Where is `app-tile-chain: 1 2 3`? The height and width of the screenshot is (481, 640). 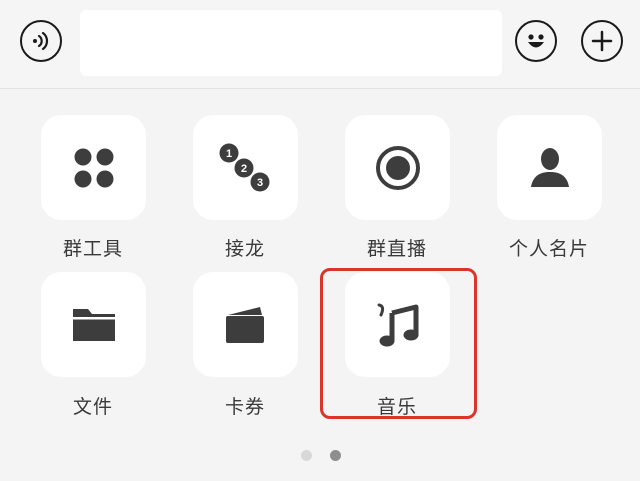 app-tile-chain: 1 2 3 is located at coordinates (245, 167).